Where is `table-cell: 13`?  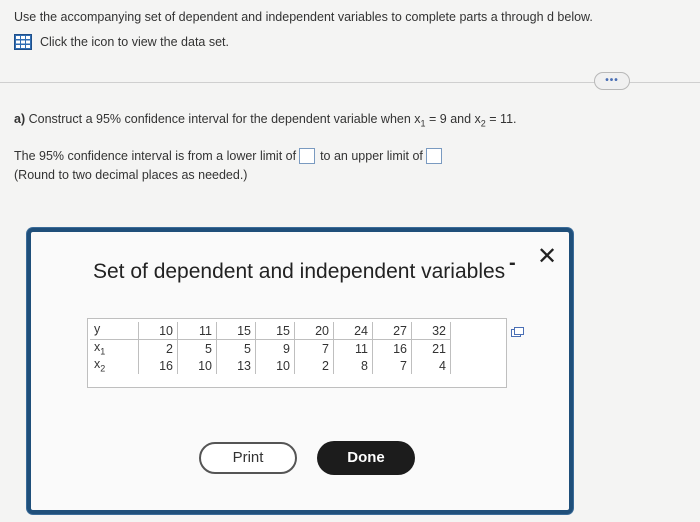
table-cell: 13 is located at coordinates (236, 365).